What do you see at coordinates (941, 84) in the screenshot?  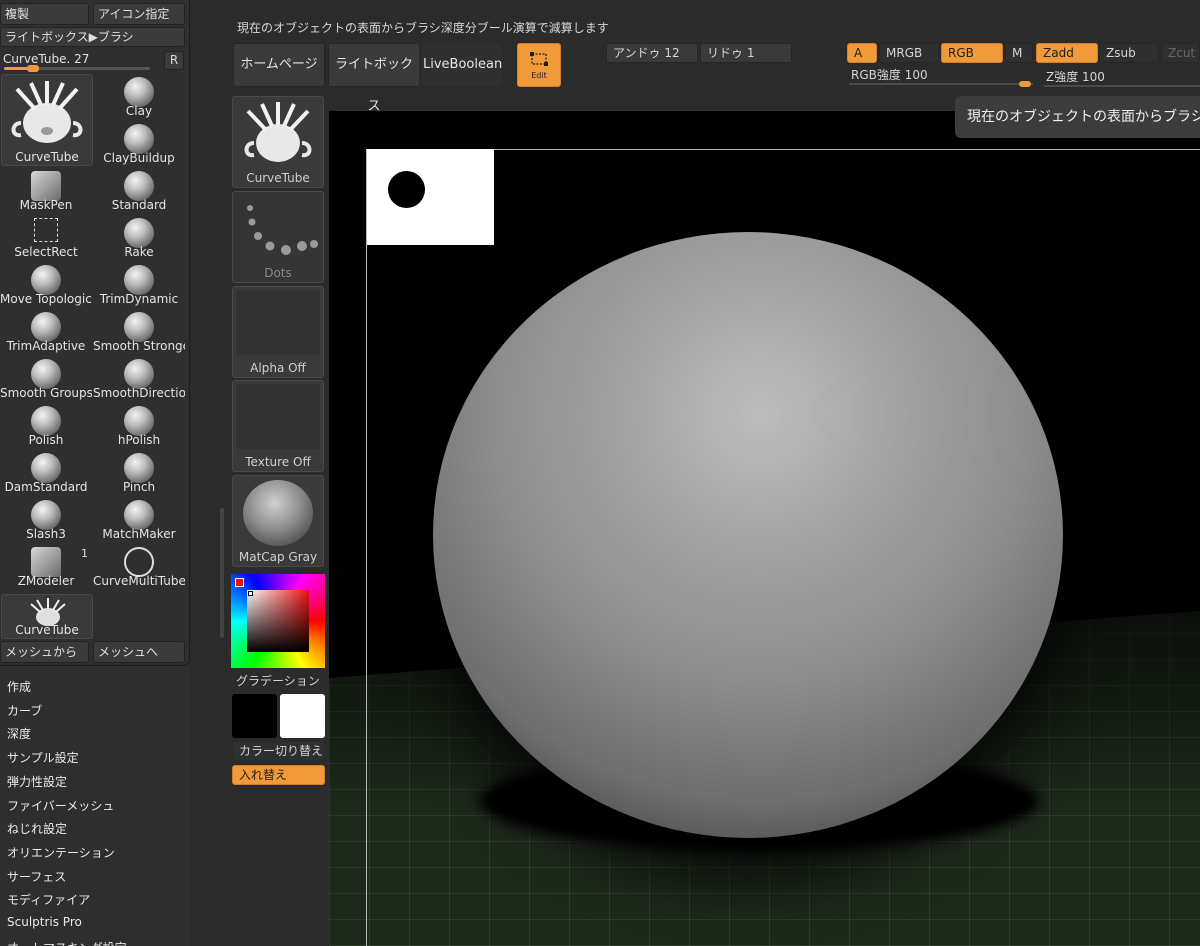 I see `rgb-intensity-slider` at bounding box center [941, 84].